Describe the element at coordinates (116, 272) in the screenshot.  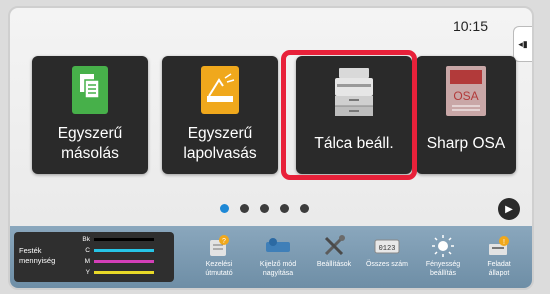
I see `toner-y: Y` at that location.